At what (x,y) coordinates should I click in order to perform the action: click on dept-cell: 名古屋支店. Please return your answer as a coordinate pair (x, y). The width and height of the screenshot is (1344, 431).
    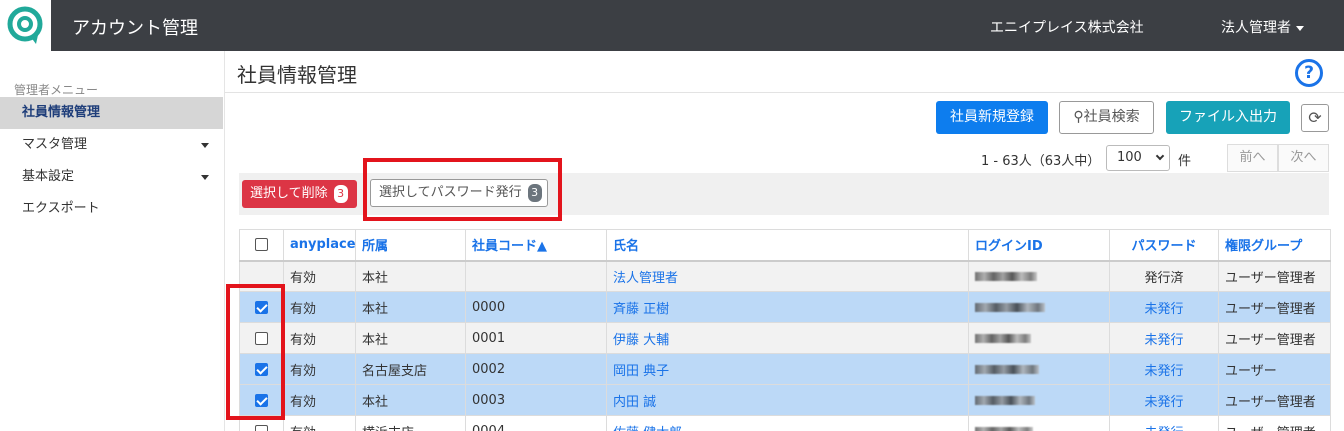
    Looking at the image, I should click on (410, 369).